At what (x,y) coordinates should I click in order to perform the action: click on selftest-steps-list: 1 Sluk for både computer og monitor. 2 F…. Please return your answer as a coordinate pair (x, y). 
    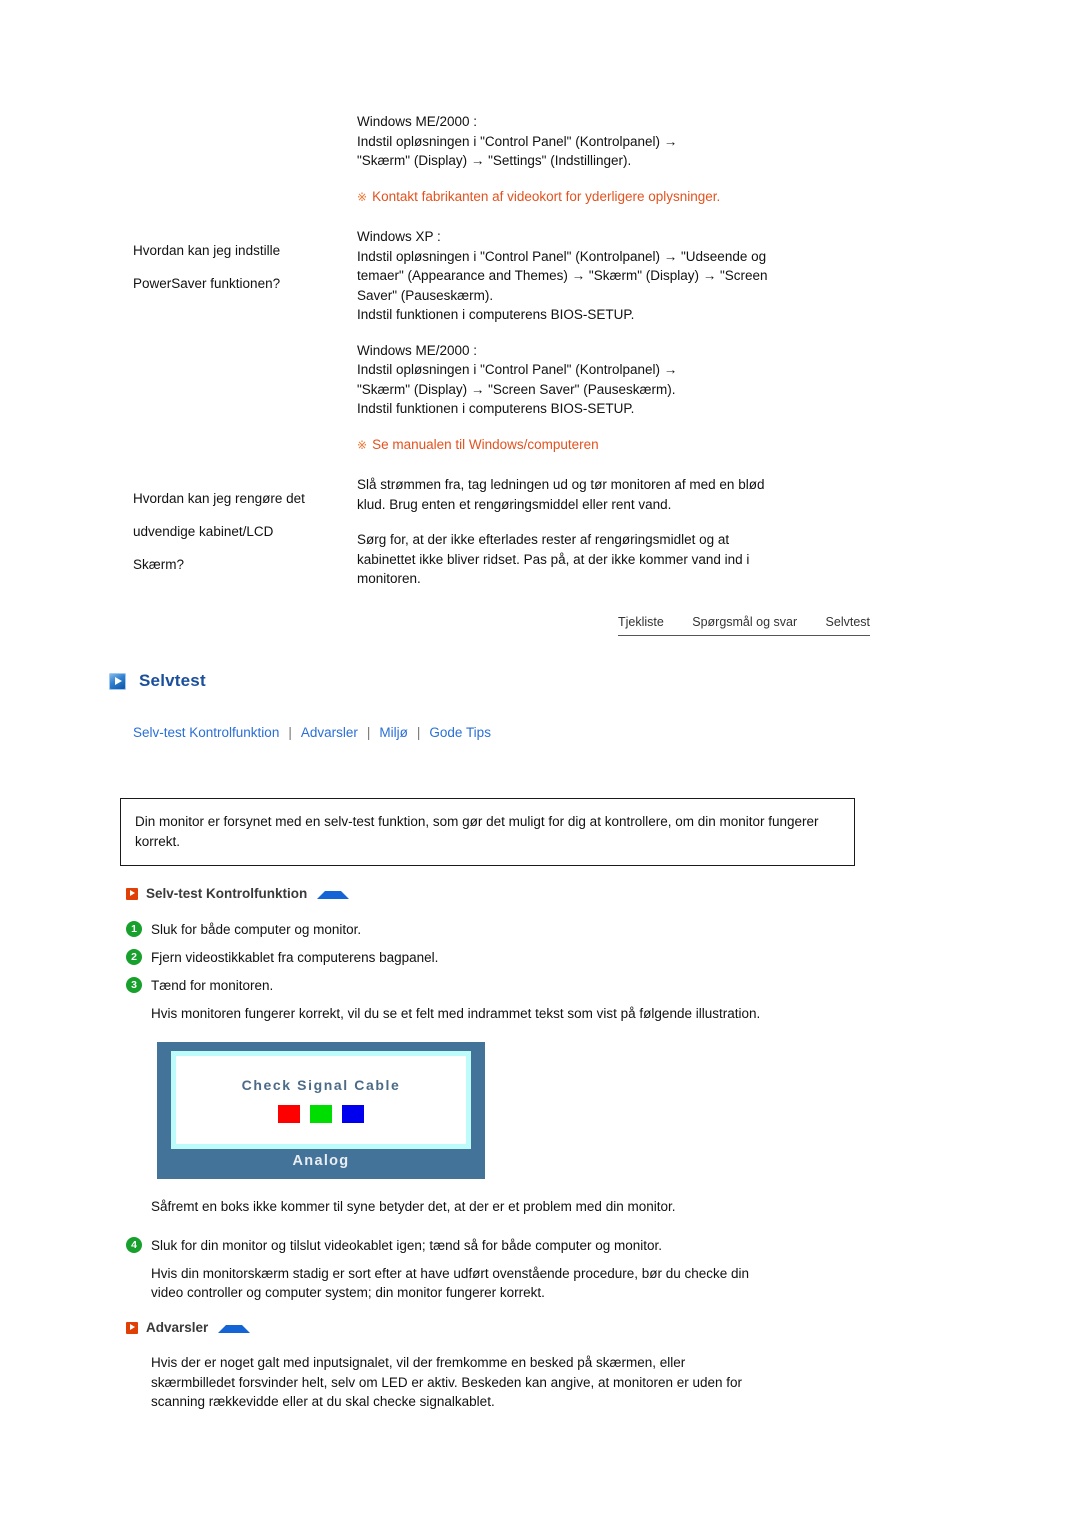
    Looking at the image, I should click on (496, 971).